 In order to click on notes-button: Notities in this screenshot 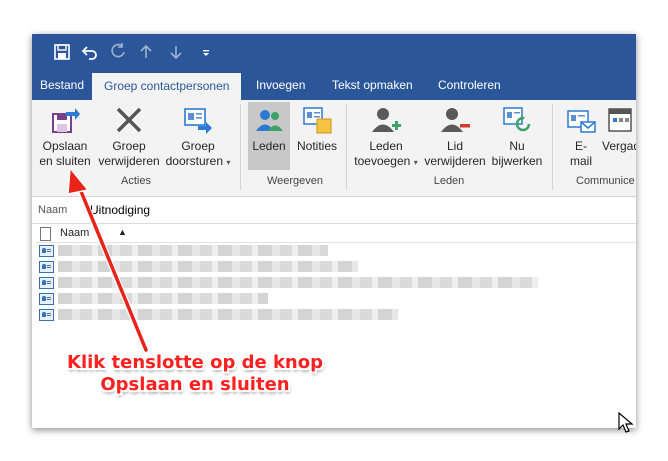, I will do `click(317, 136)`.